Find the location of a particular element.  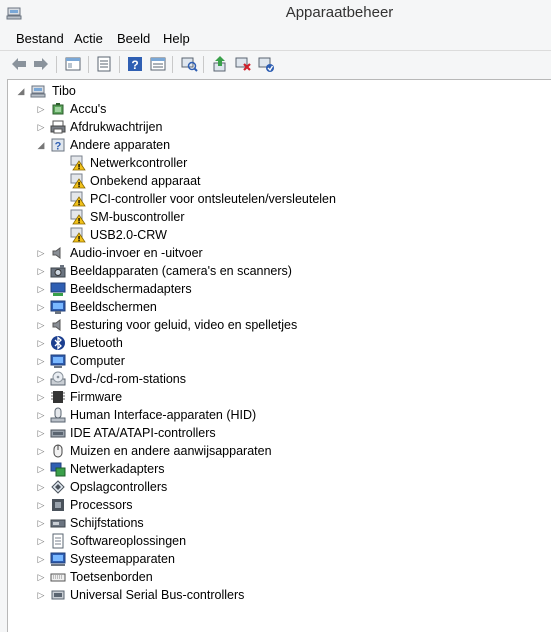

hid-icon is located at coordinates (58, 415).